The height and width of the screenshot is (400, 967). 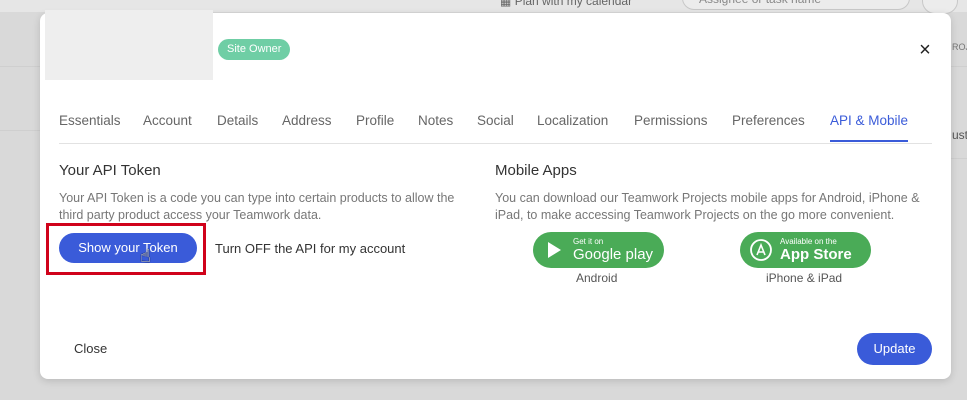 I want to click on app-store-button: Available on the App Store, so click(x=805, y=250).